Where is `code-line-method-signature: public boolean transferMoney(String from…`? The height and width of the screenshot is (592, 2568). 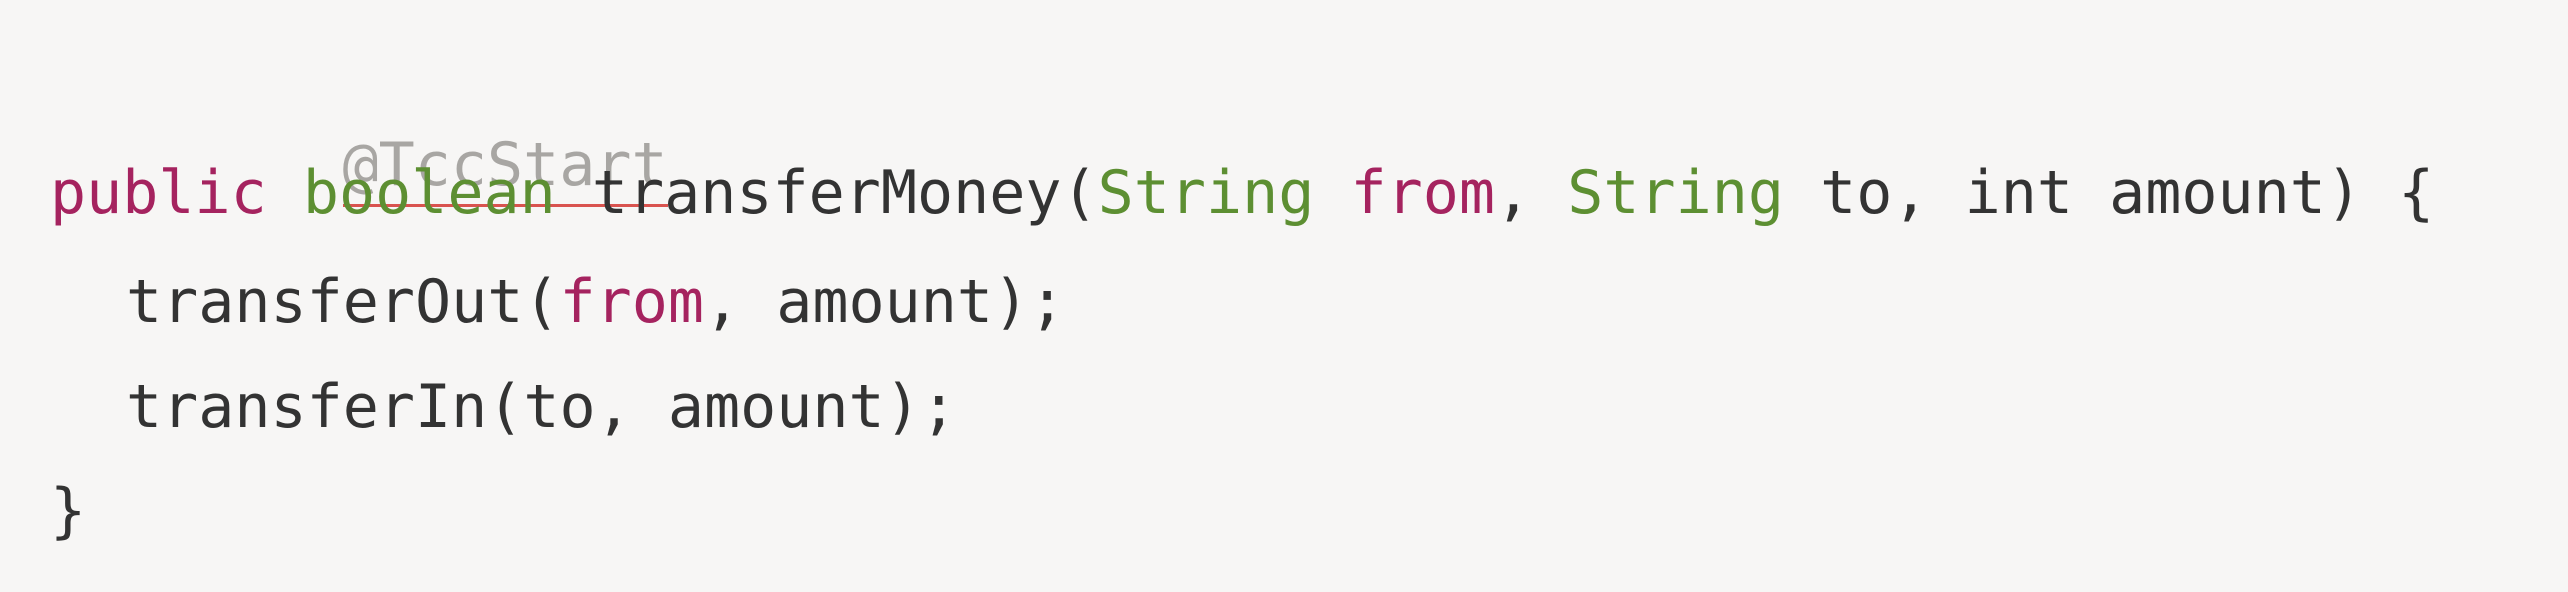 code-line-method-signature: public boolean transferMoney(String from… is located at coordinates (1242, 193).